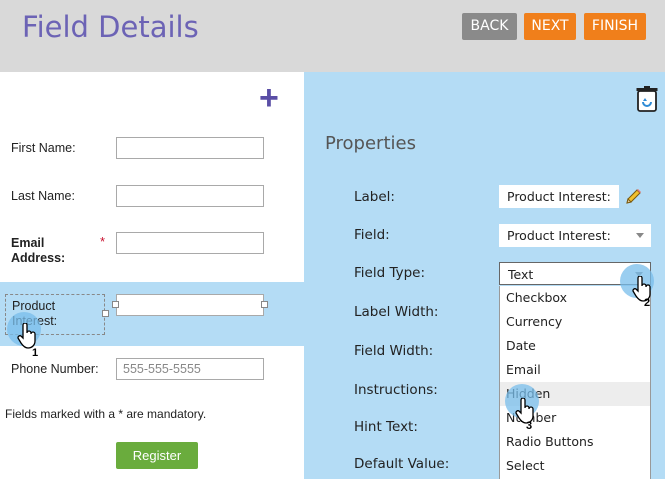 The width and height of the screenshot is (665, 479). I want to click on field-select: Product Interest:, so click(575, 235).